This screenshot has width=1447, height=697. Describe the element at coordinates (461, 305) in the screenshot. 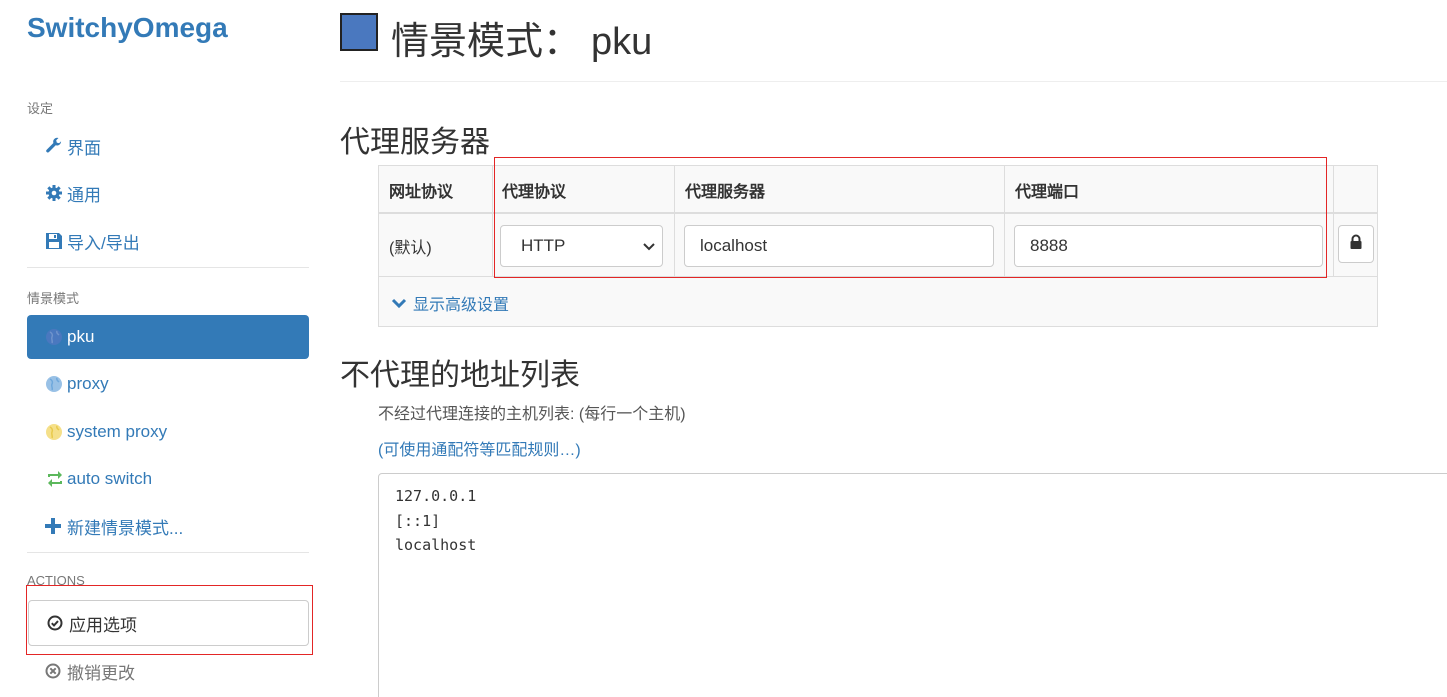

I see `show-advanced-label: 显示高级设置` at that location.